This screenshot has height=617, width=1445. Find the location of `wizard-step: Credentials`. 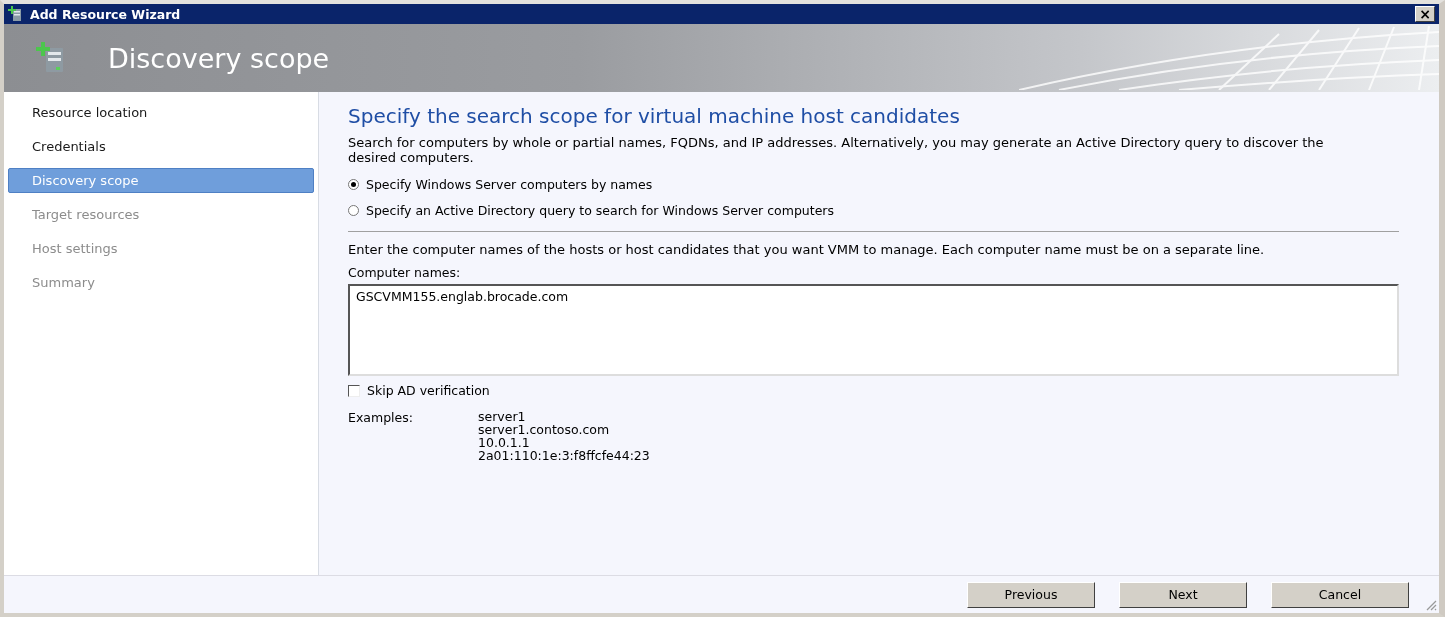

wizard-step: Credentials is located at coordinates (161, 146).